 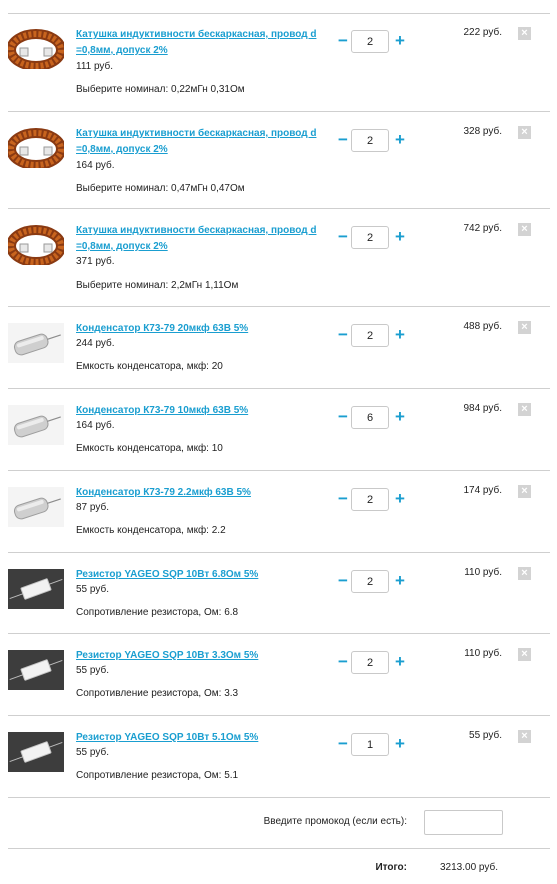 I want to click on product-option: Выберите номинал: 0,47мГн 0,47Ом, so click(x=160, y=188).